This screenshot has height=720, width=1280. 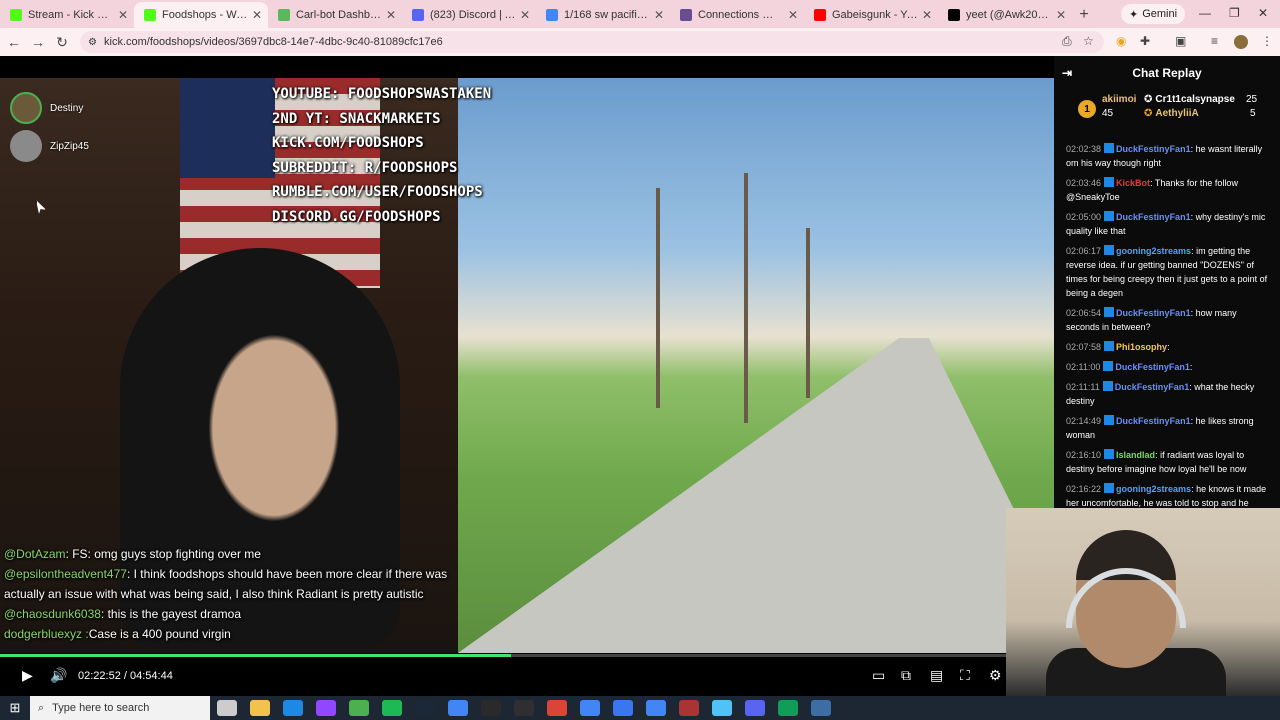 I want to click on minimize-button: —, so click(x=1205, y=13).